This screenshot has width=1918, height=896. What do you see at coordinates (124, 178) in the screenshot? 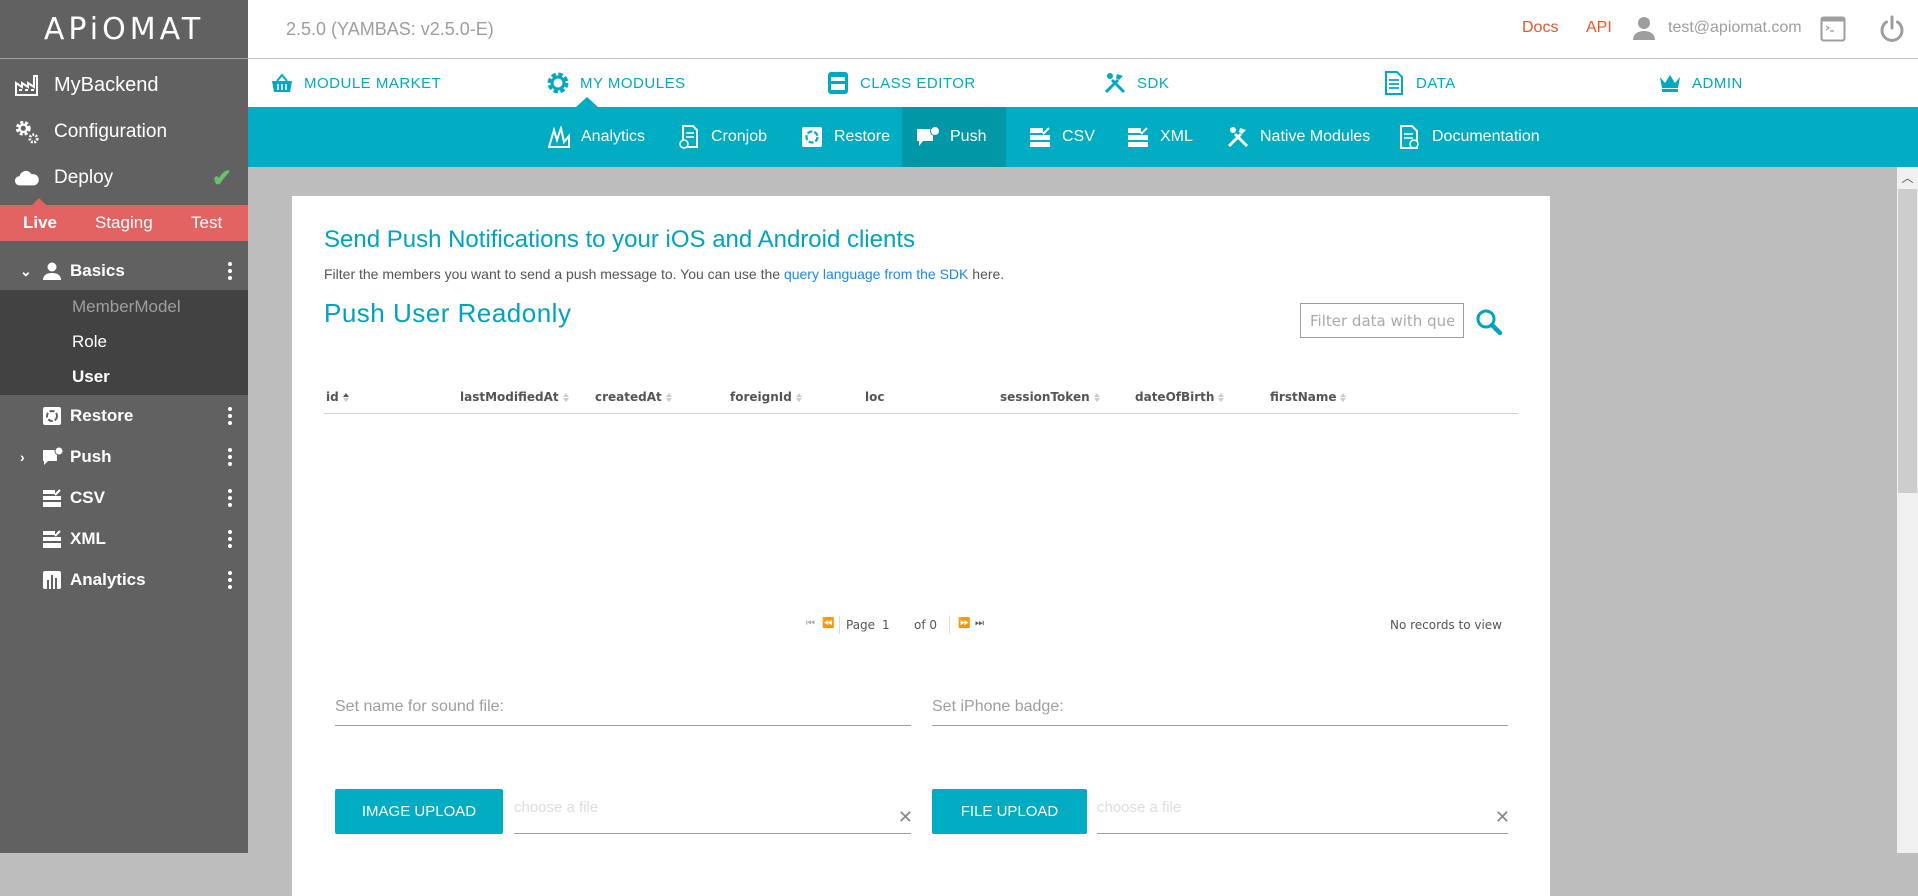
I see `sidebar-item-deploy: Deploy ✔` at bounding box center [124, 178].